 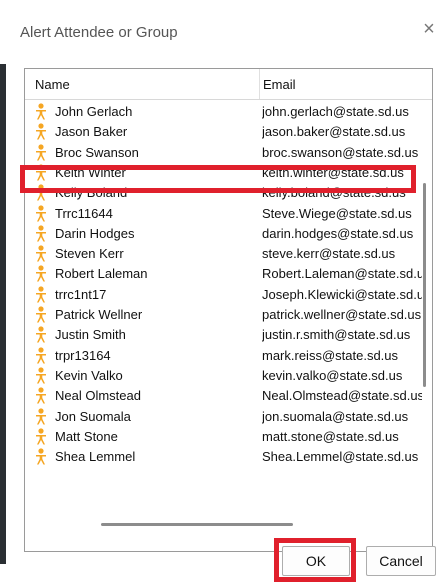 I want to click on attendee-name: Jason Baker, so click(x=91, y=132).